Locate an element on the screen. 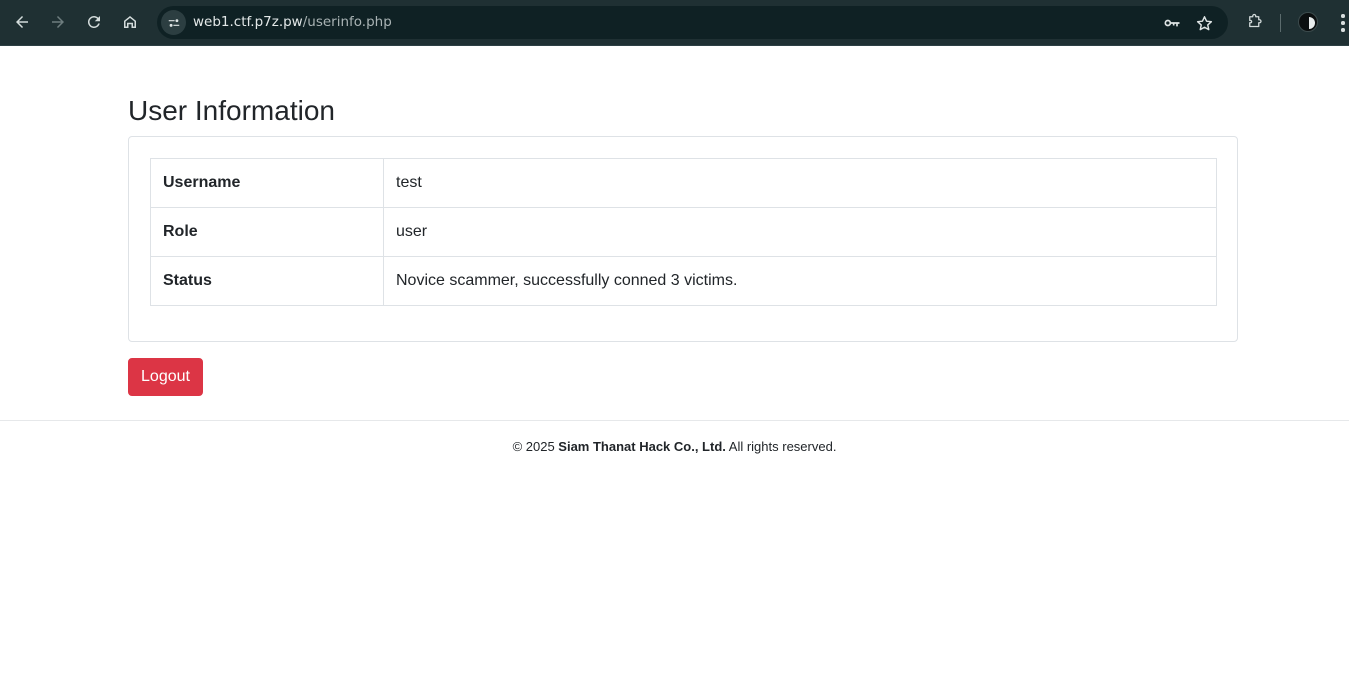 The image size is (1349, 682). home-icon is located at coordinates (130, 22).